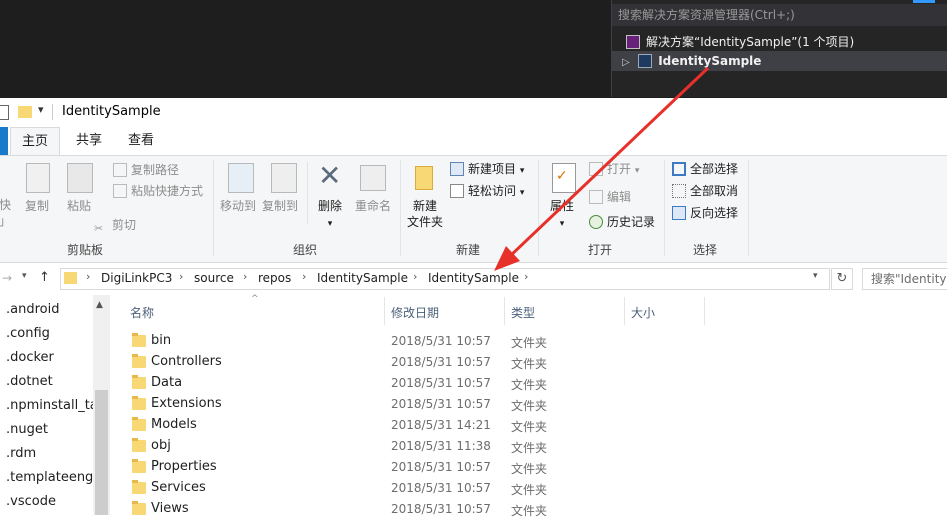 This screenshot has width=947, height=520. What do you see at coordinates (608, 163) in the screenshot?
I see `arrow-shaft` at bounding box center [608, 163].